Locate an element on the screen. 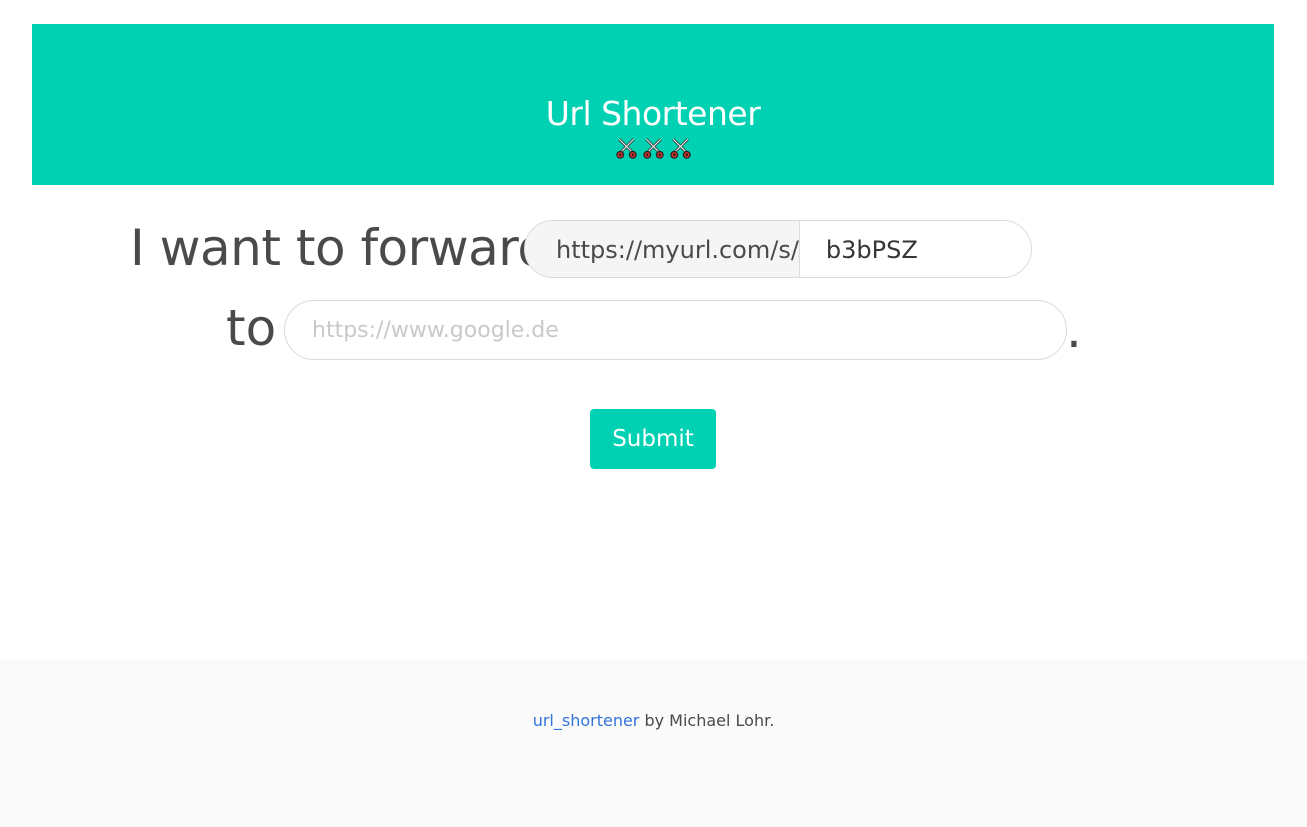 Image resolution: width=1307 pixels, height=827 pixels. page-title: Url Shortener is located at coordinates (653, 113).